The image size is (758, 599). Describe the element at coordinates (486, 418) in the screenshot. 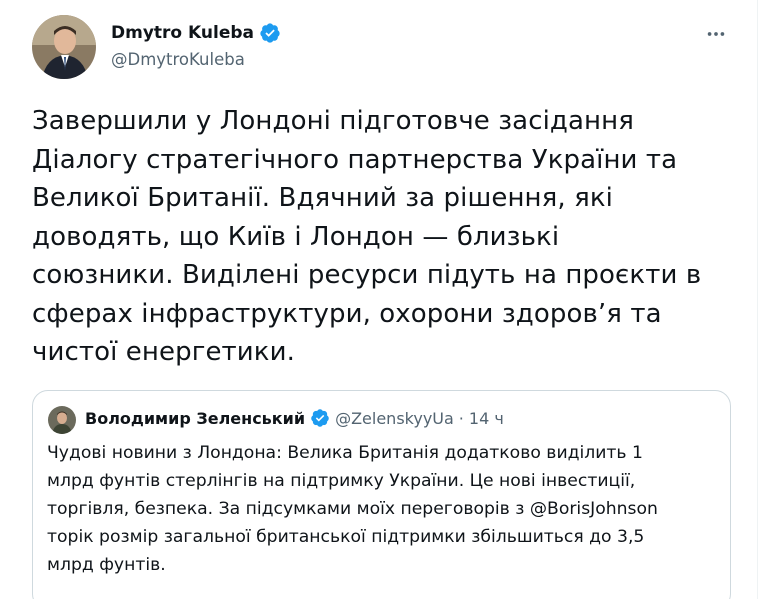

I see `quoted-timestamp: 14 ч` at that location.